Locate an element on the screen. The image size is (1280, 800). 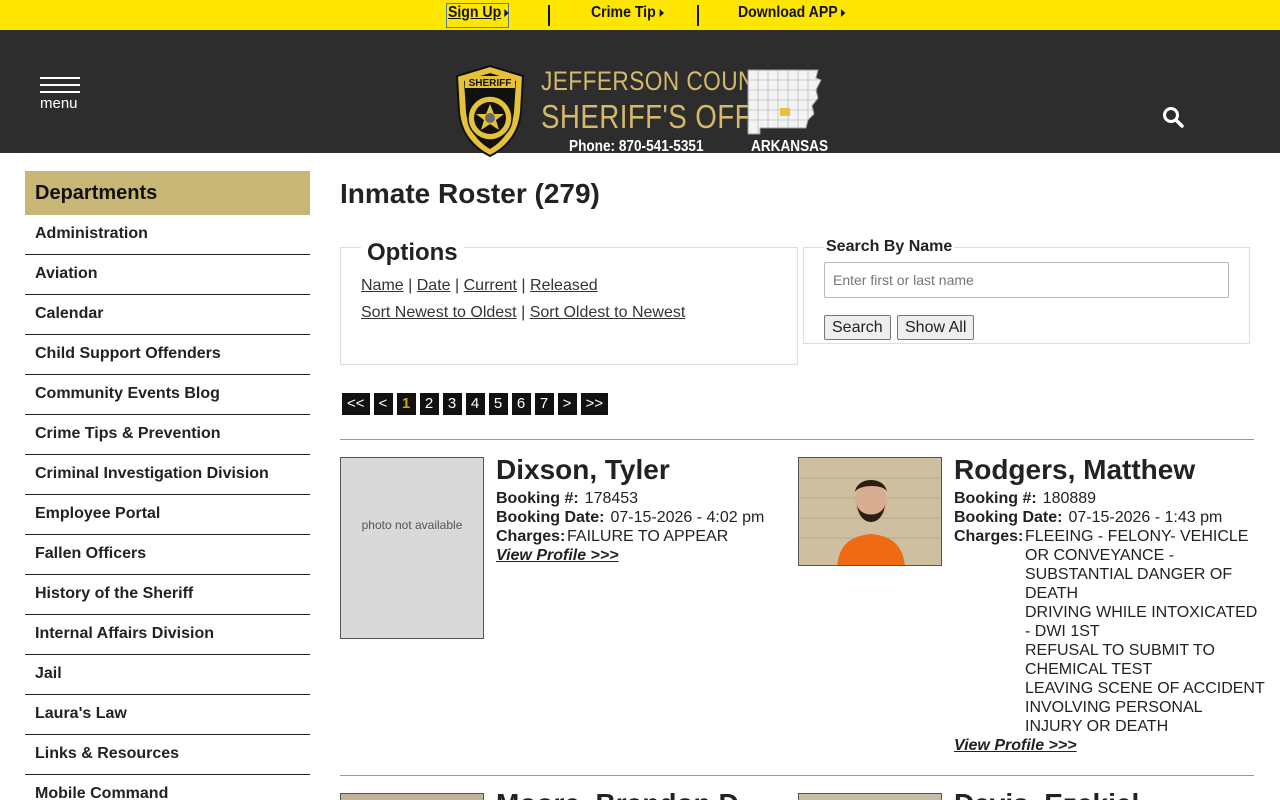
sidebar-item-administration: Administration is located at coordinates (167, 235).